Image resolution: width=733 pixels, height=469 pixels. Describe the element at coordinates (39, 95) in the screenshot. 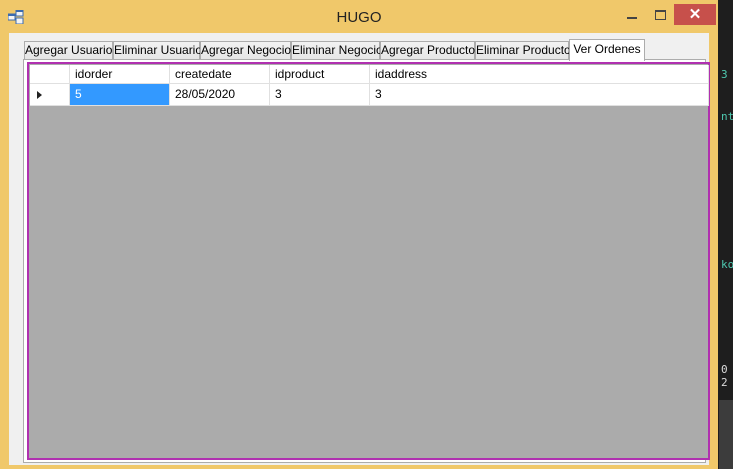

I see `current-row-arrow-icon` at that location.